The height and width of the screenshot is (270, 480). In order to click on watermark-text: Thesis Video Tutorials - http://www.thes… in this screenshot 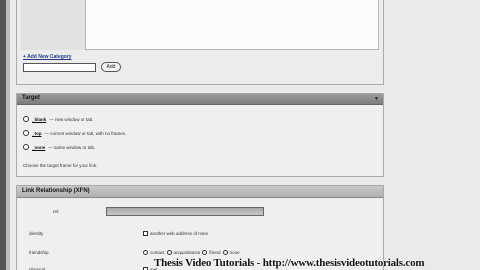, I will do `click(289, 263)`.